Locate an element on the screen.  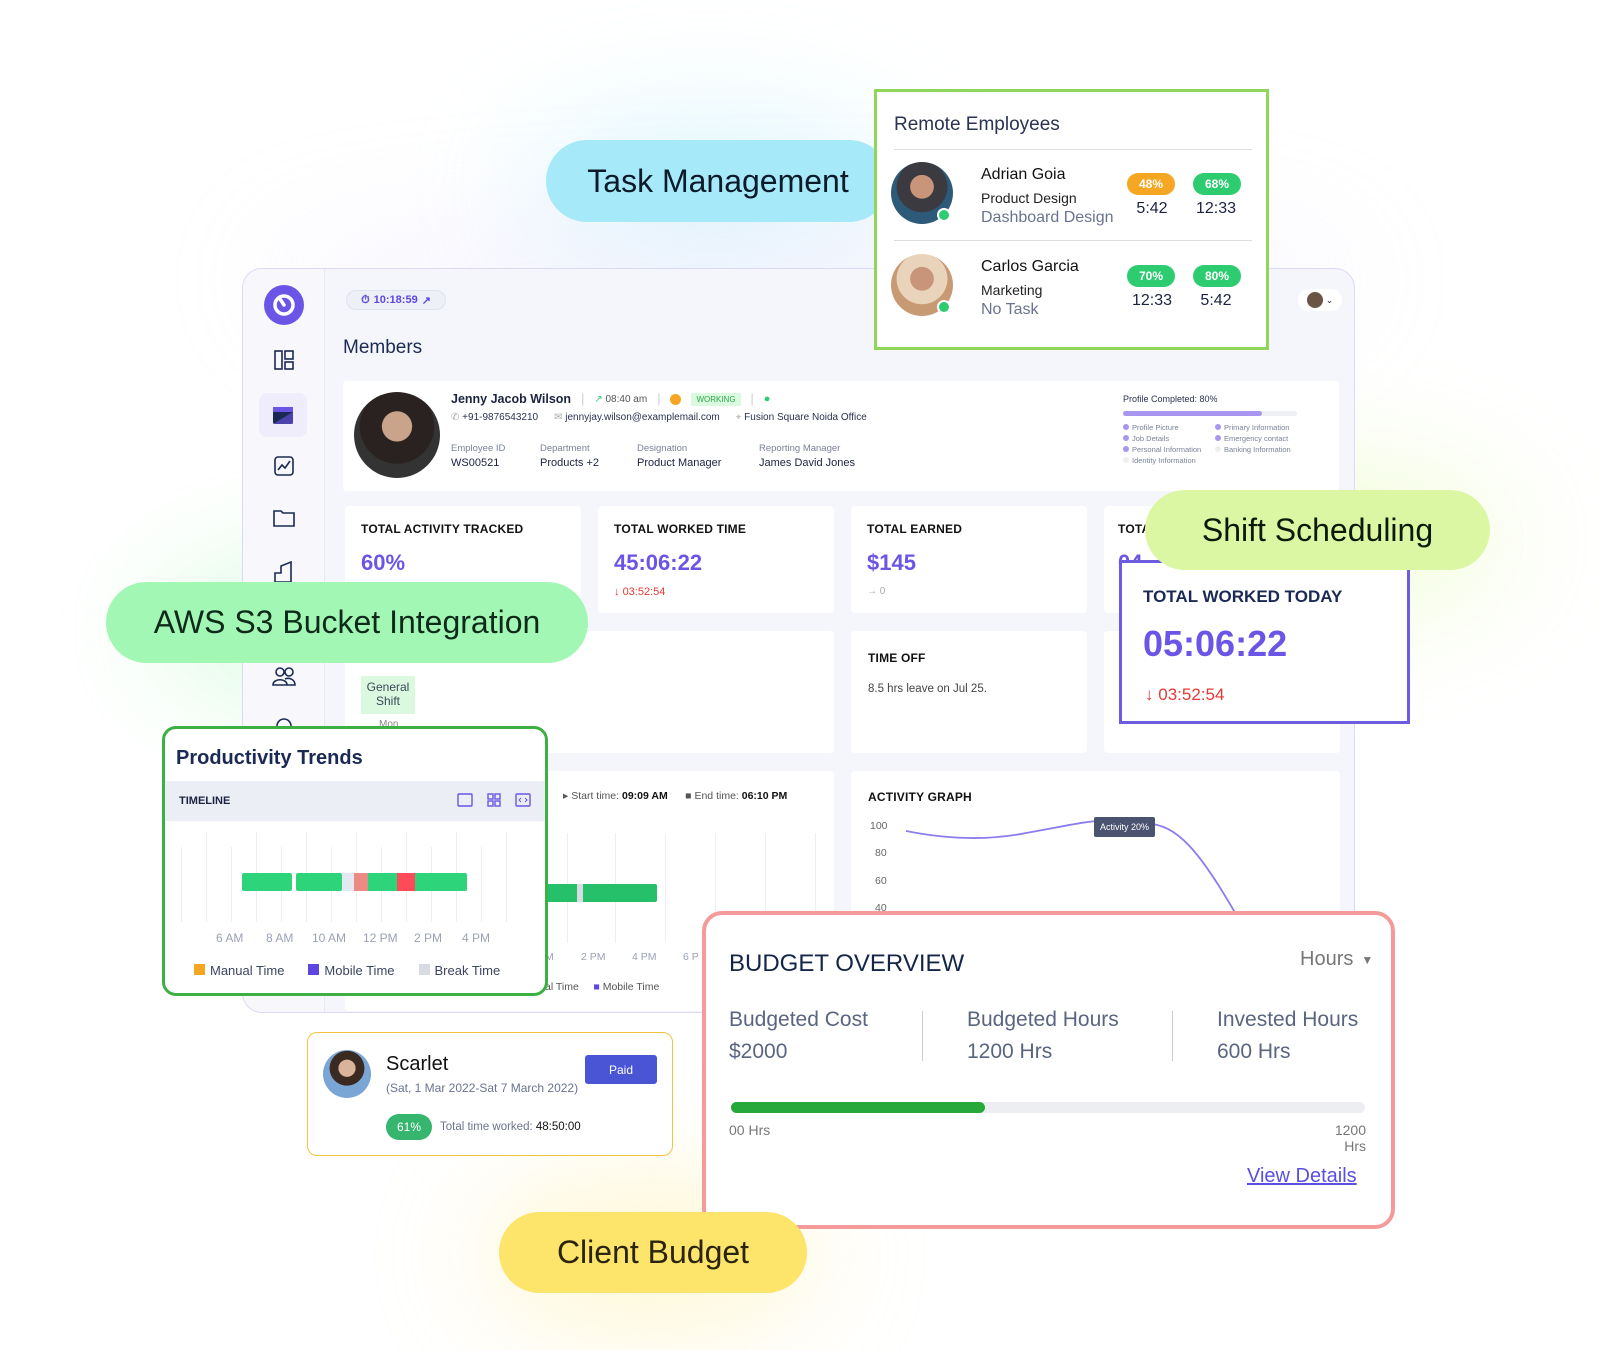
stopwatch-icon: ⏱ is located at coordinates (365, 299).